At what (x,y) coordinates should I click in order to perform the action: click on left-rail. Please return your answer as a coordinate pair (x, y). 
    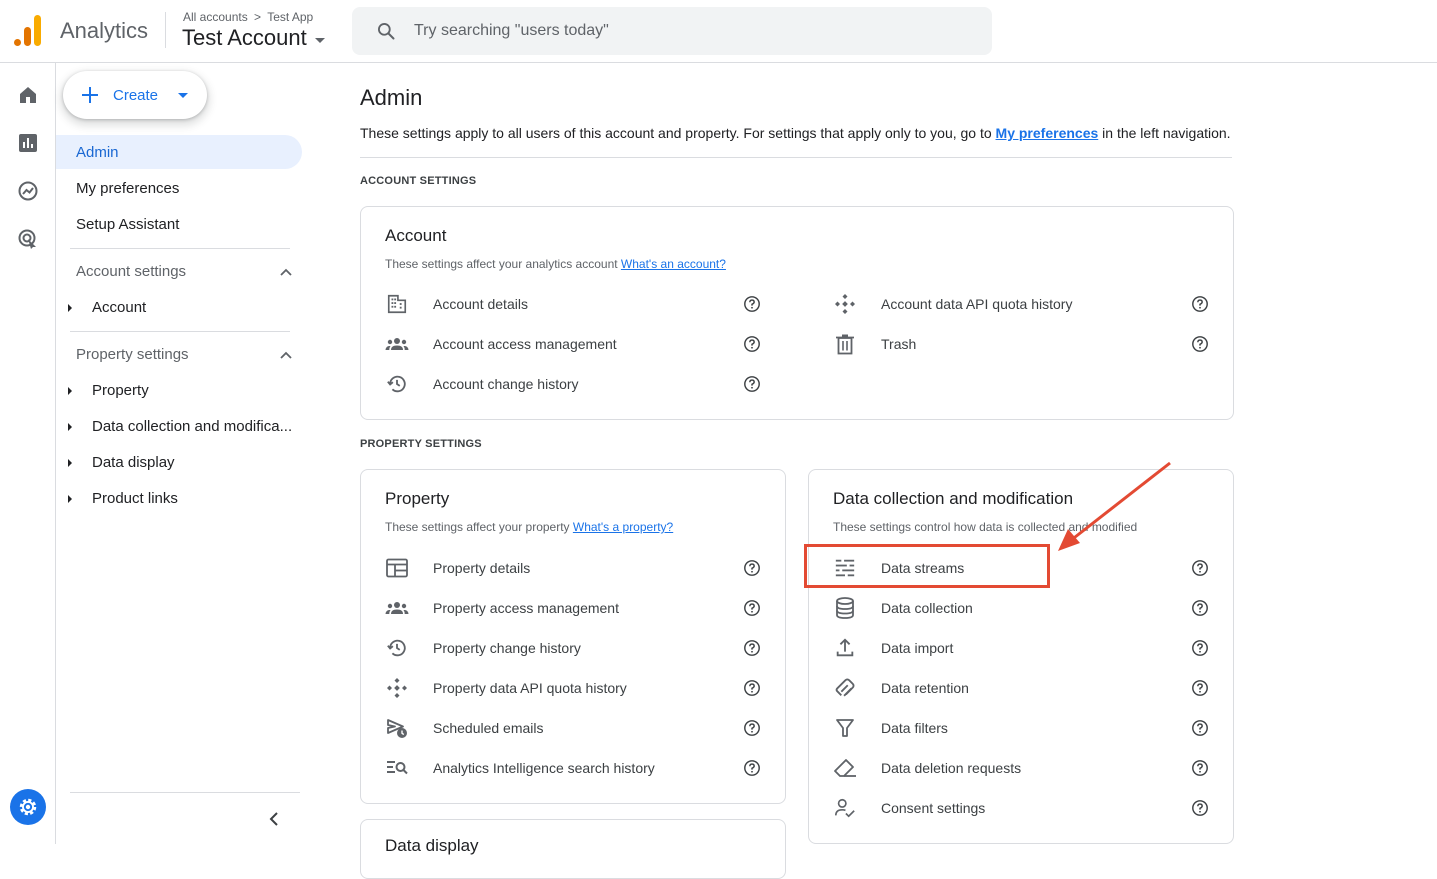
    Looking at the image, I should click on (28, 453).